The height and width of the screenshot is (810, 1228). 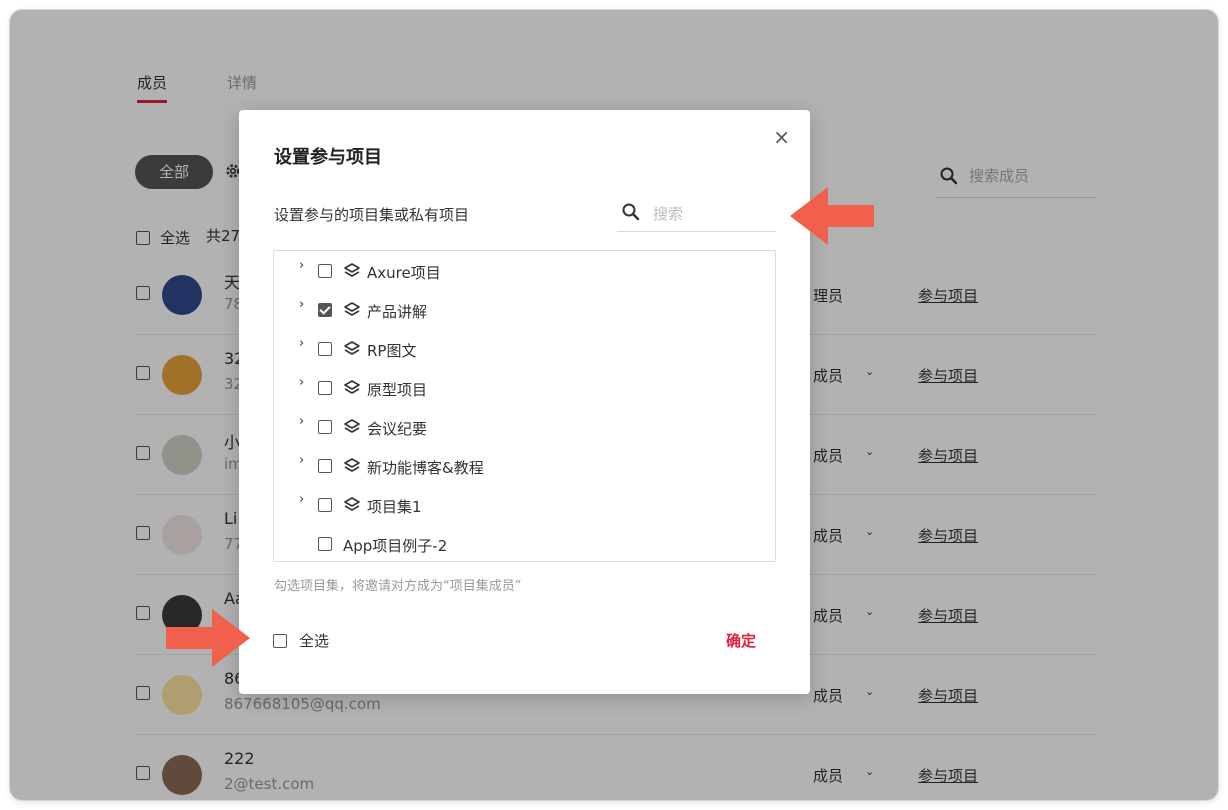 What do you see at coordinates (524, 389) in the screenshot?
I see `project-tree-item: › 原型项目` at bounding box center [524, 389].